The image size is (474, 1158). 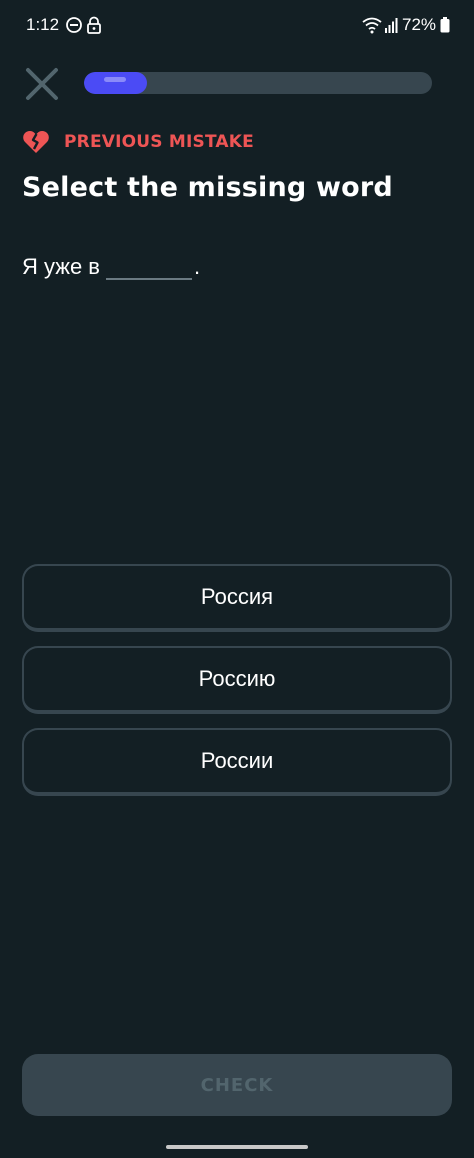 I want to click on broken-heart-icon, so click(x=36, y=141).